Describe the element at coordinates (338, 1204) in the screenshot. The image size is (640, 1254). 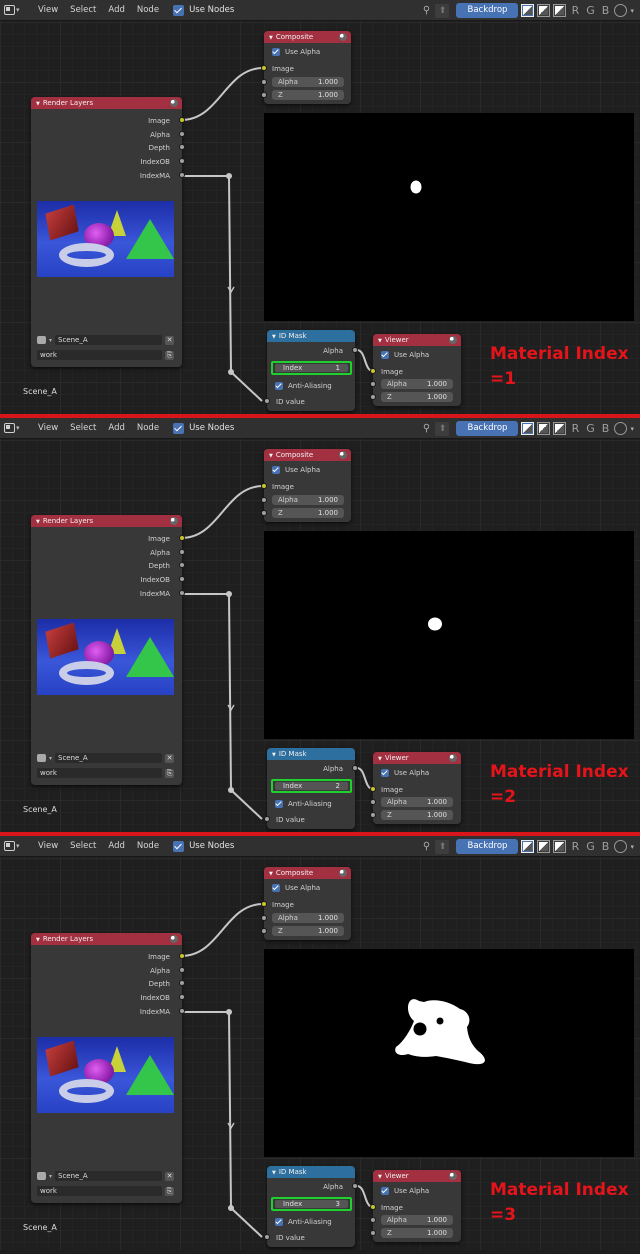
I see `index-value: 3` at that location.